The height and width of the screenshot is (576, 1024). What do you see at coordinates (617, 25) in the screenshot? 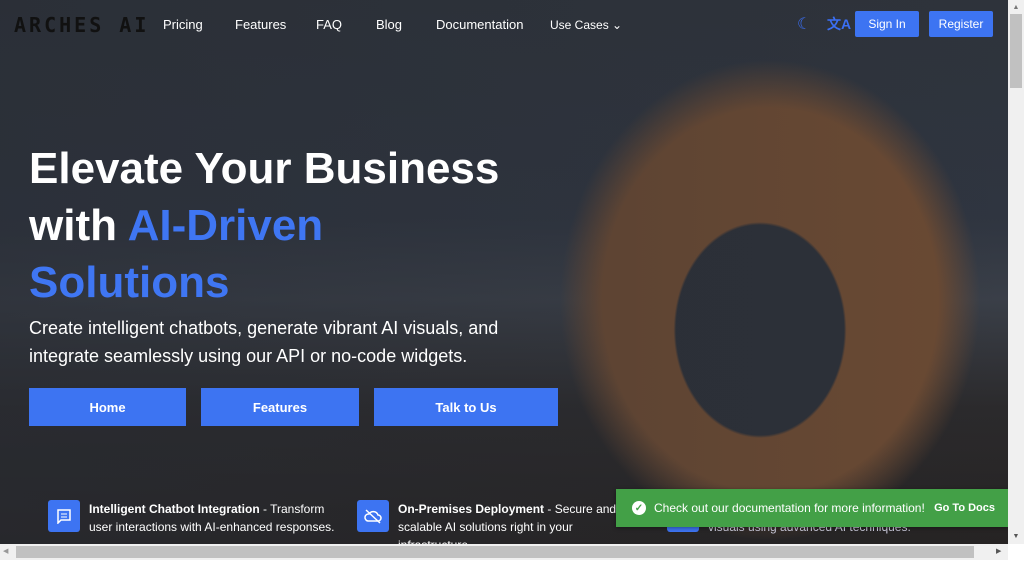
I see `chevron-down-icon: ⌄` at bounding box center [617, 25].